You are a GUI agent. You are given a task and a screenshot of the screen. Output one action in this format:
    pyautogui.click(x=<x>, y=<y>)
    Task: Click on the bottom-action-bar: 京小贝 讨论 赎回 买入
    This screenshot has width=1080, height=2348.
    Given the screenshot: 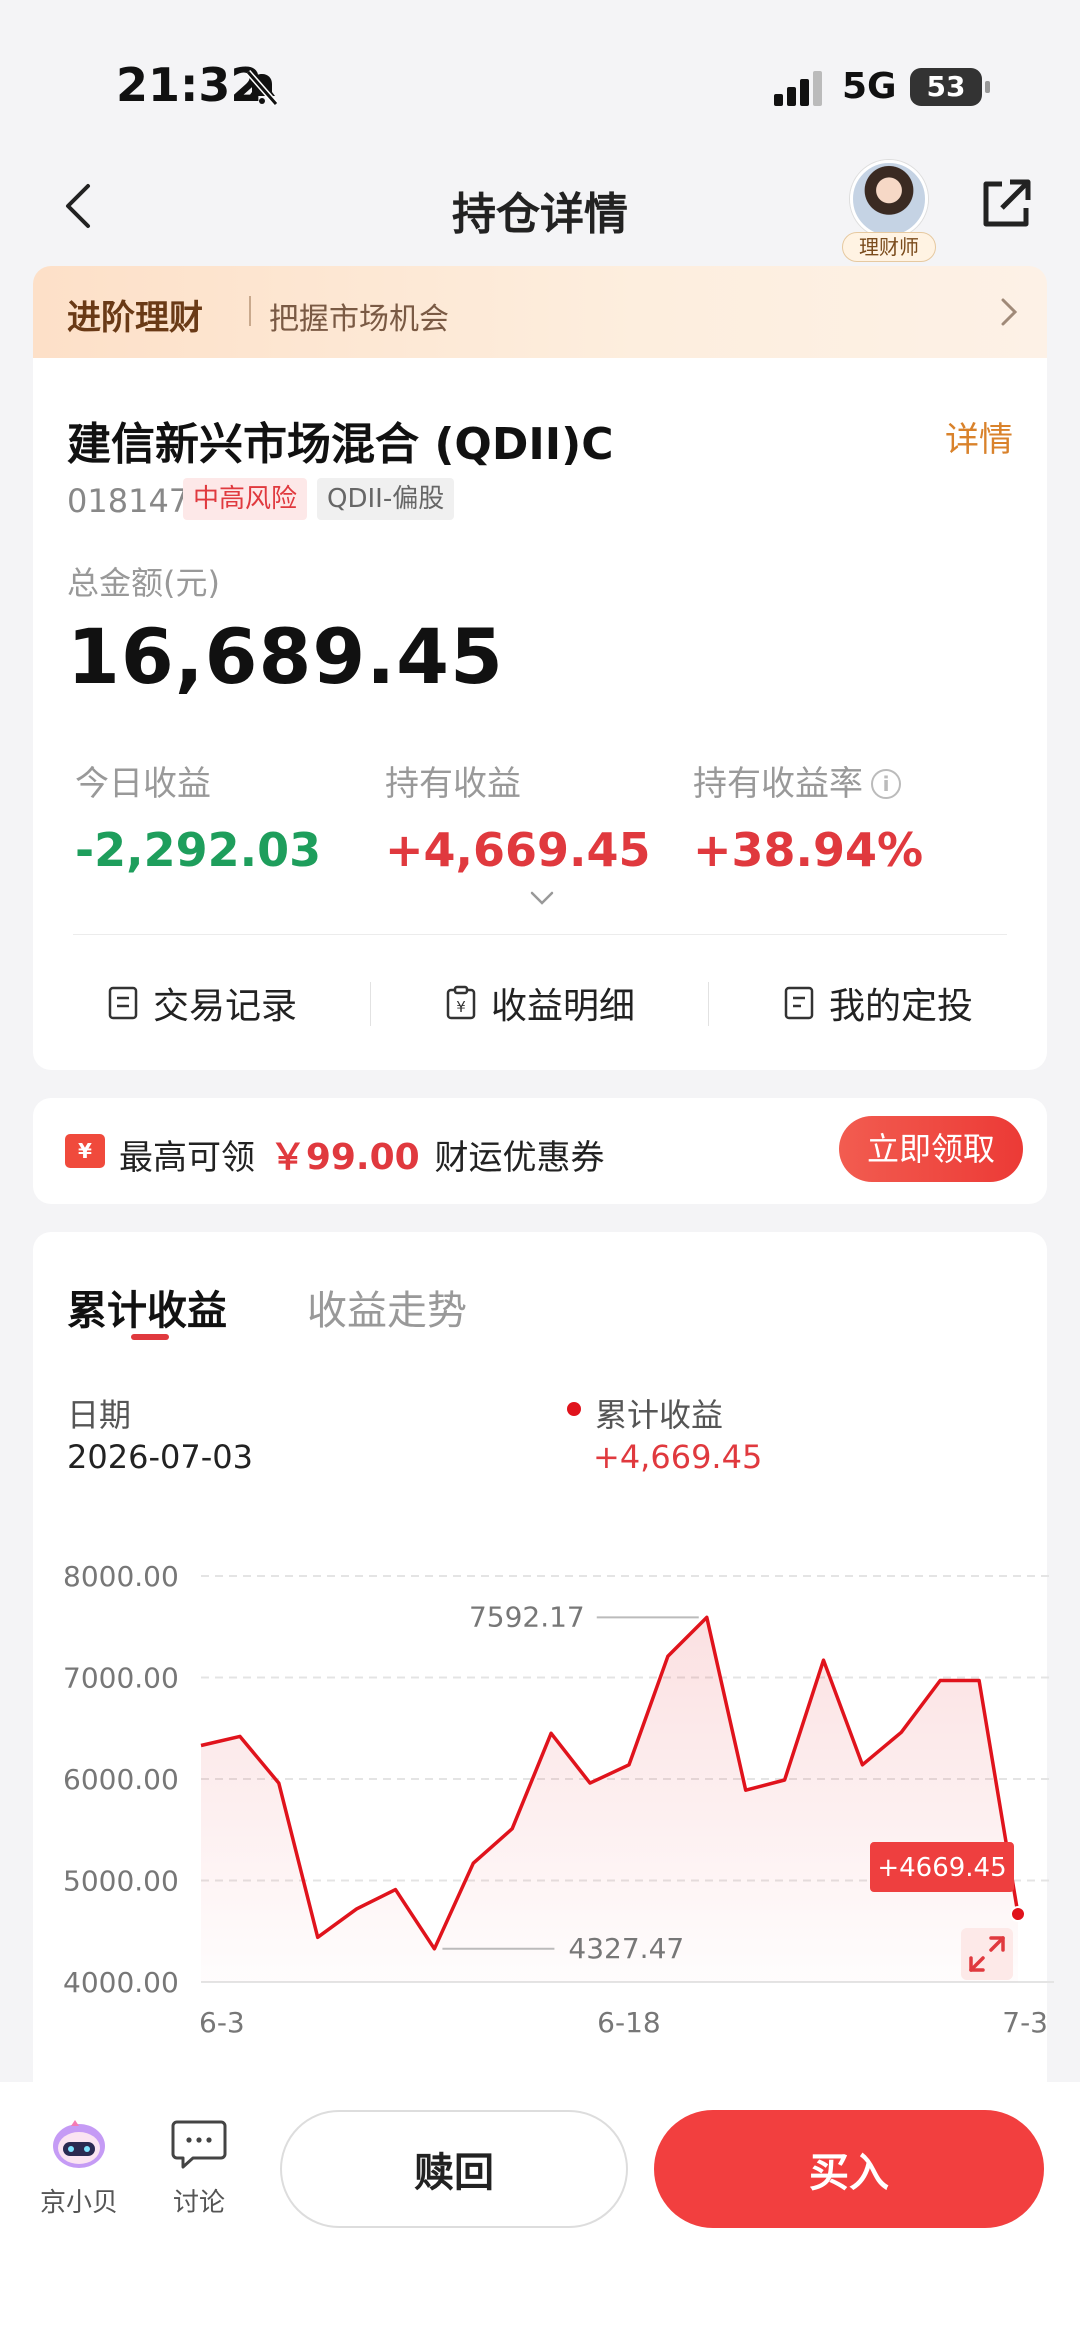 What is the action you would take?
    pyautogui.click(x=540, y=2215)
    